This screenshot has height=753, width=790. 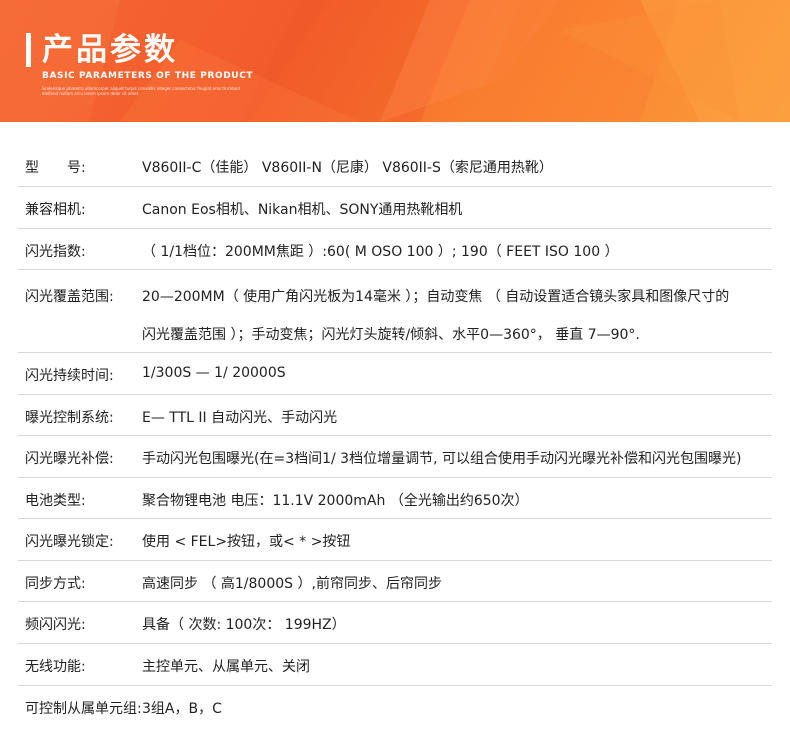 I want to click on param-value: Canon Eos相机、Nikan相机、SONY通用热靴相机, so click(x=302, y=210).